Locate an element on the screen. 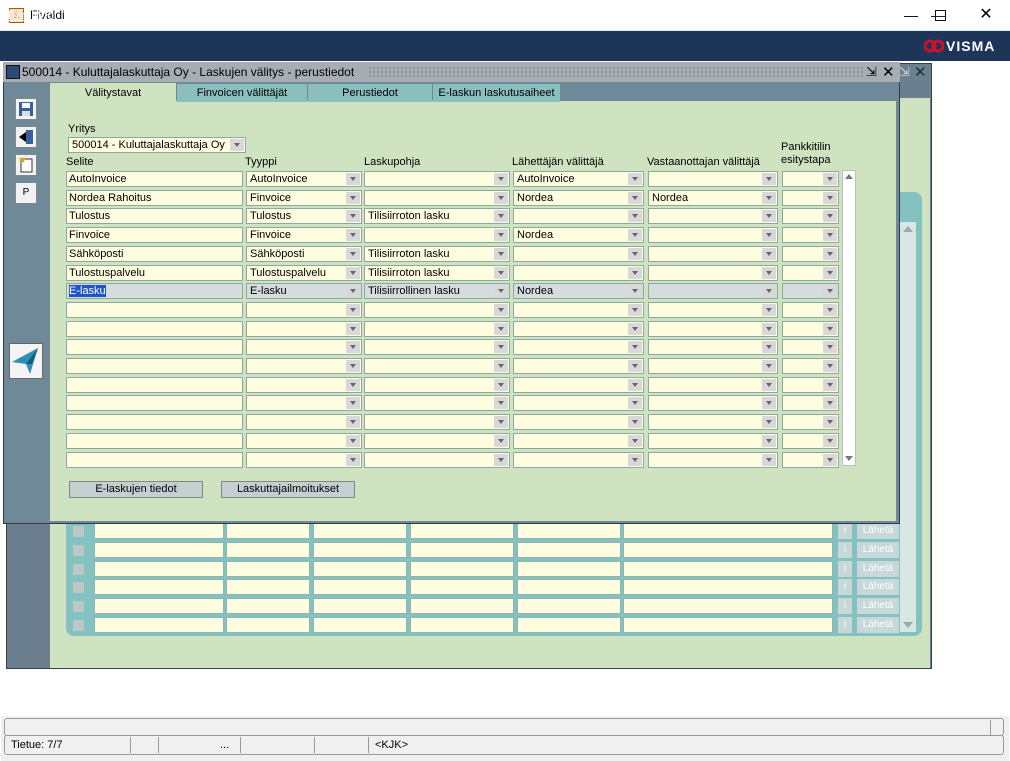 This screenshot has height=761, width=1010. scroll-up-icon is located at coordinates (849, 177).